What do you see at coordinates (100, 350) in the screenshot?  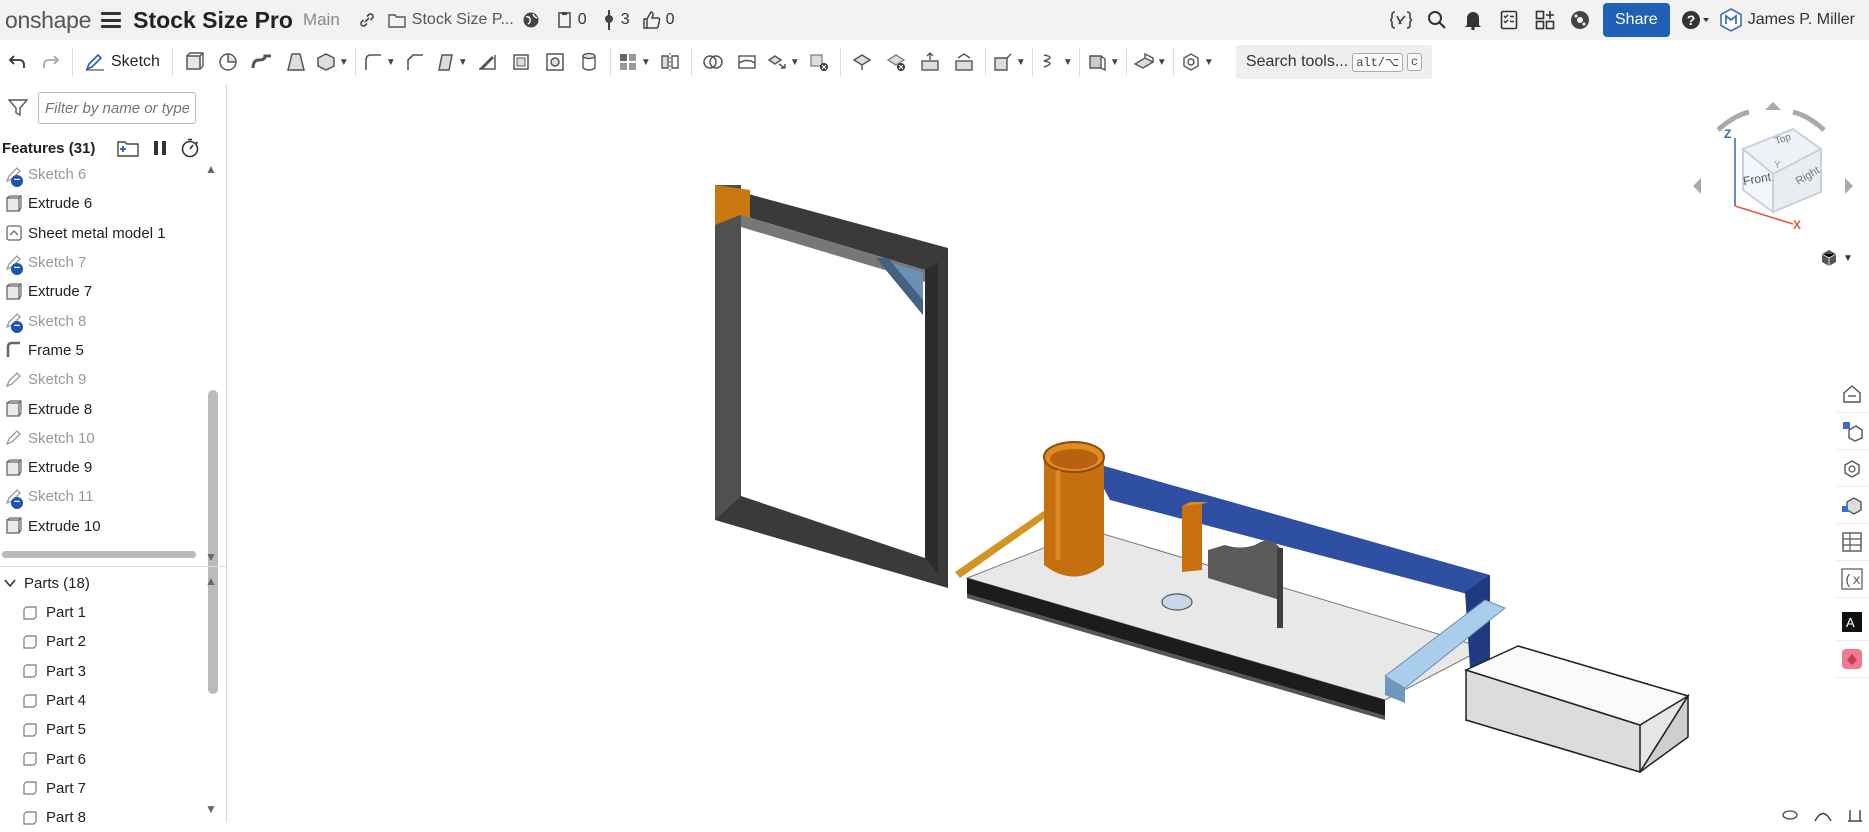 I see `feature-item: Frame 5` at bounding box center [100, 350].